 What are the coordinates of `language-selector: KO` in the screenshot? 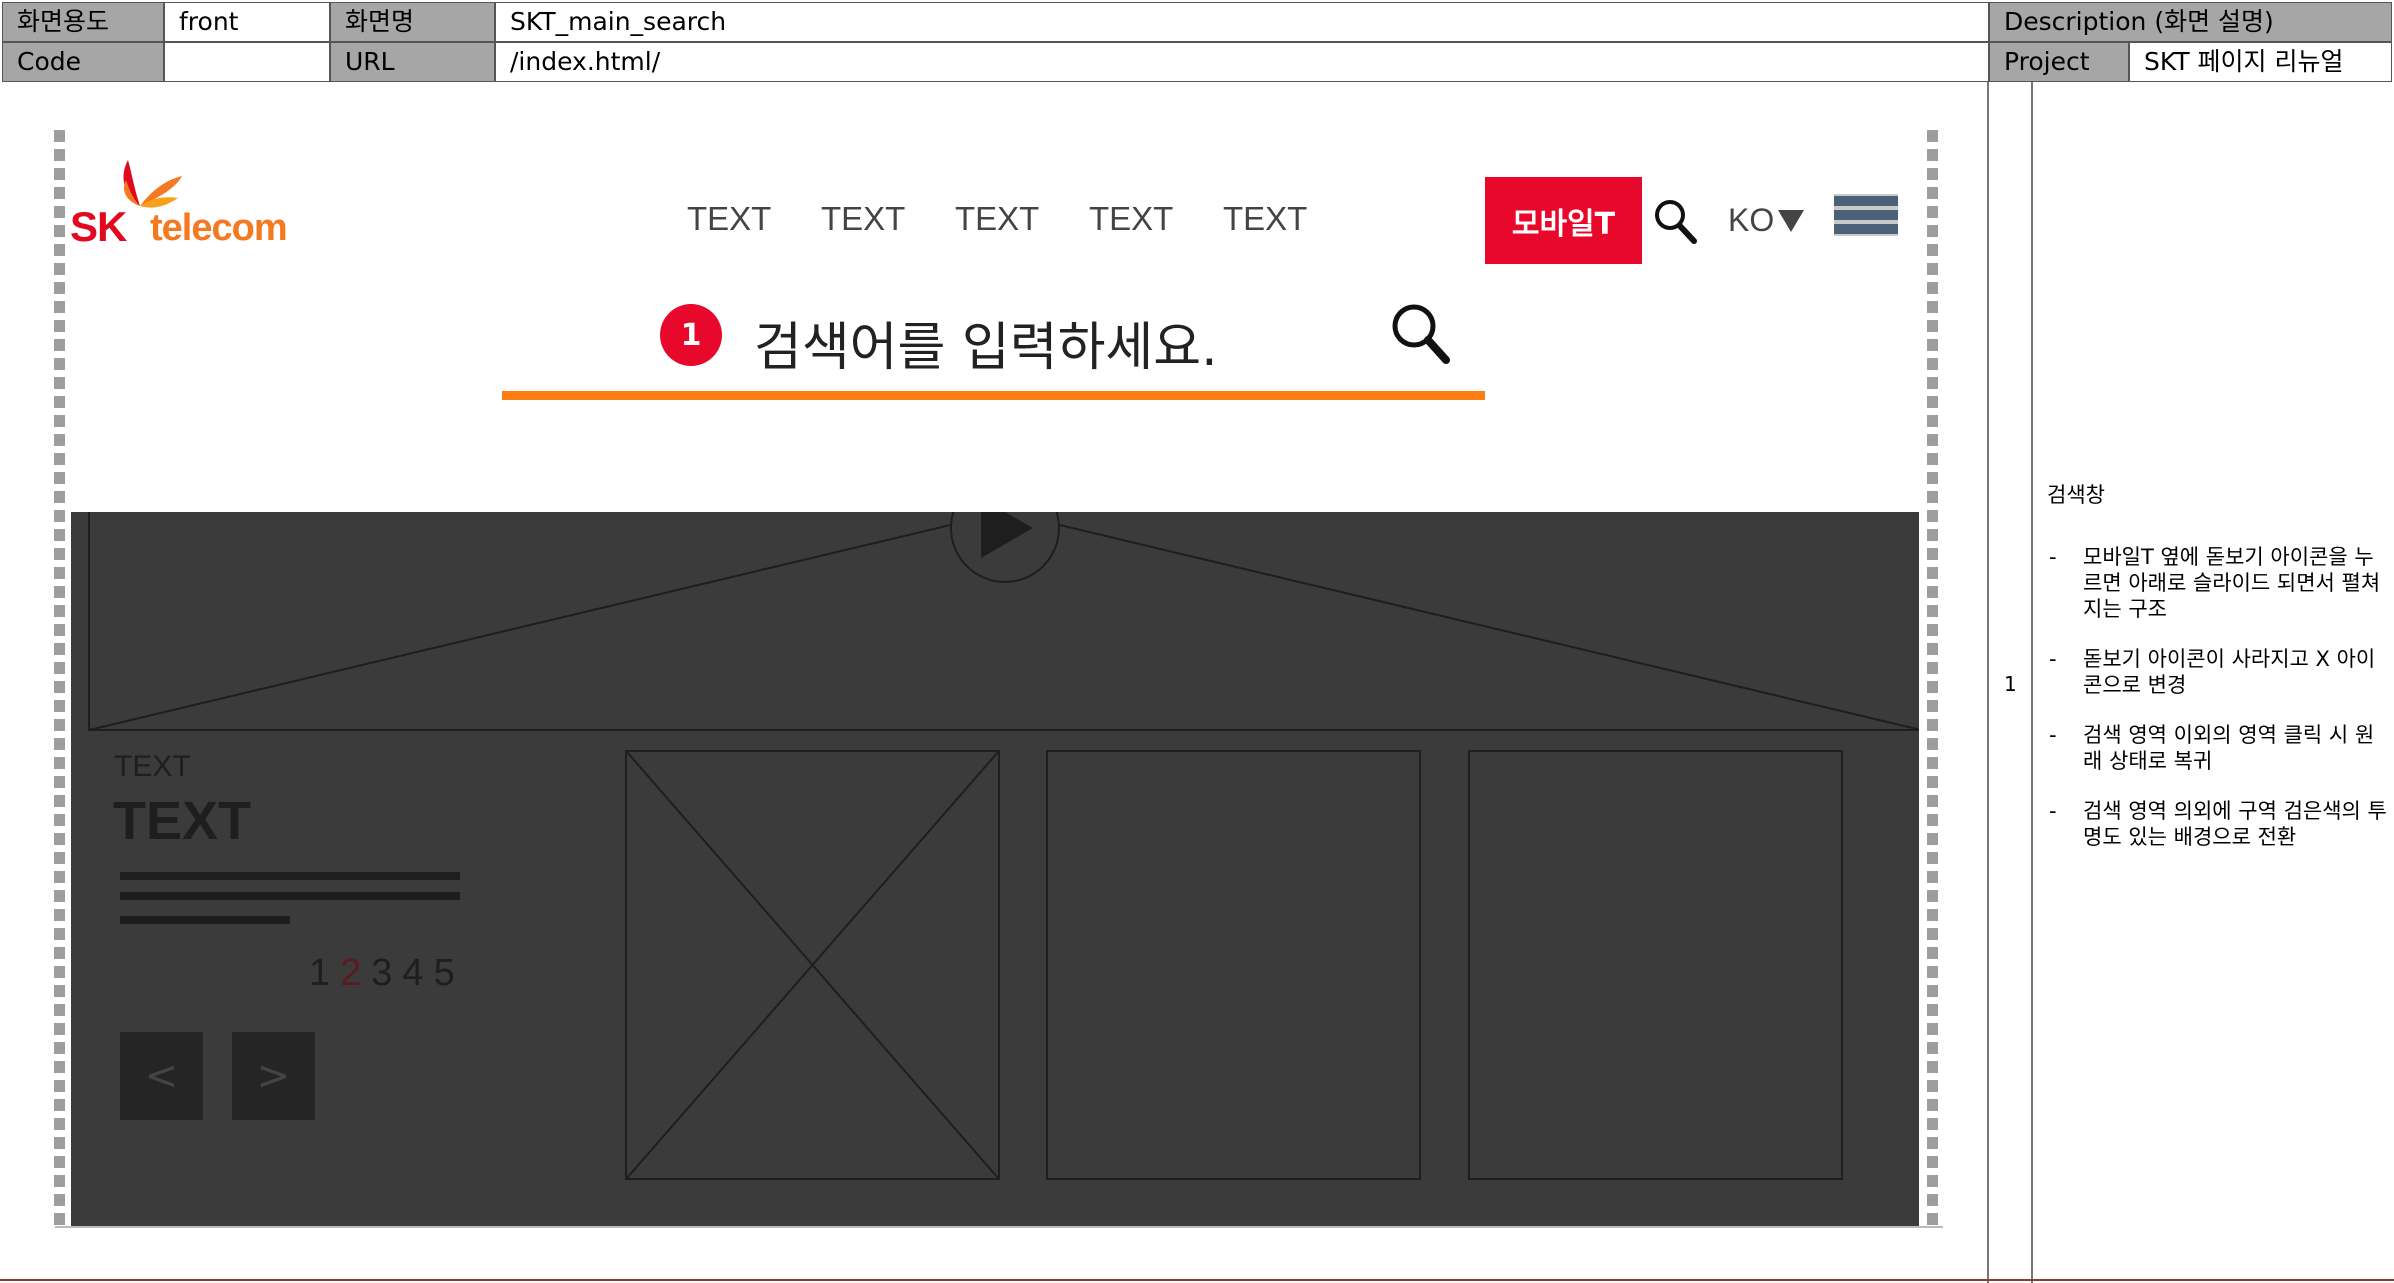 It's located at (1751, 220).